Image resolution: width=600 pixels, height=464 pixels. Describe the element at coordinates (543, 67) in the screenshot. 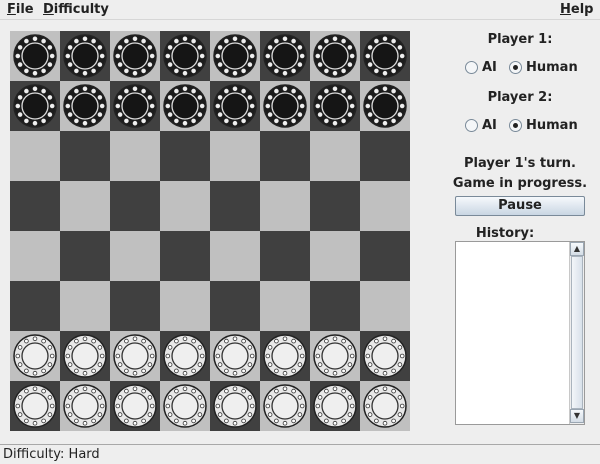

I see `player1-human-radio: Human` at that location.